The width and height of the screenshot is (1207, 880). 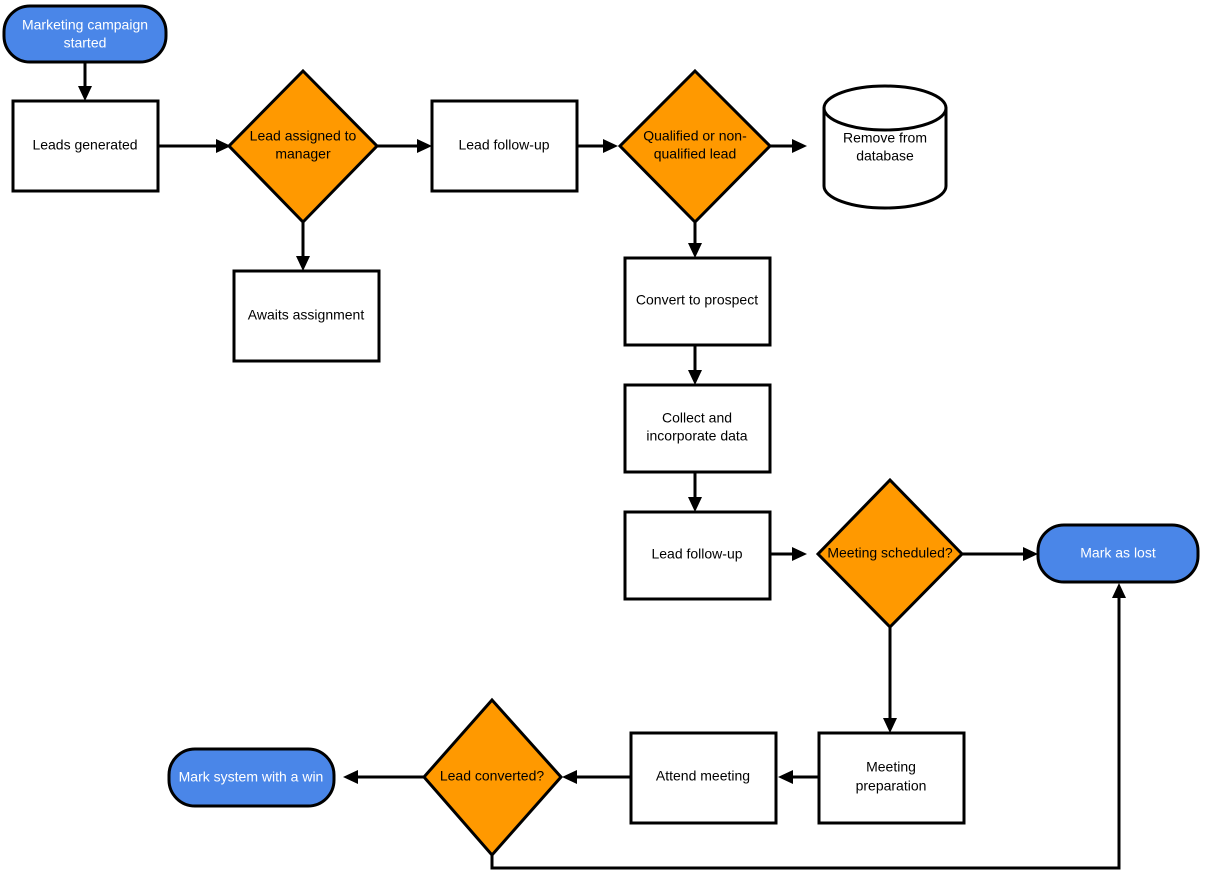 I want to click on node-collect-and-incorporate-data: Collect and incorporate data, so click(x=697, y=428).